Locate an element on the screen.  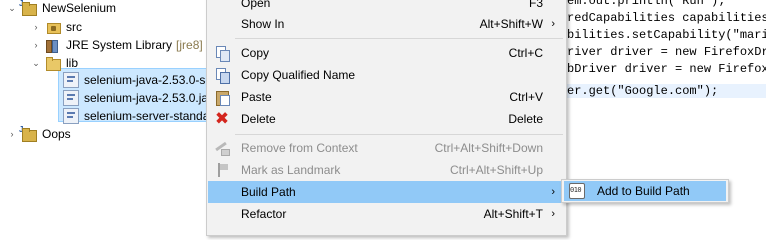
tree-item-label: JRE System Library is located at coordinates (119, 45).